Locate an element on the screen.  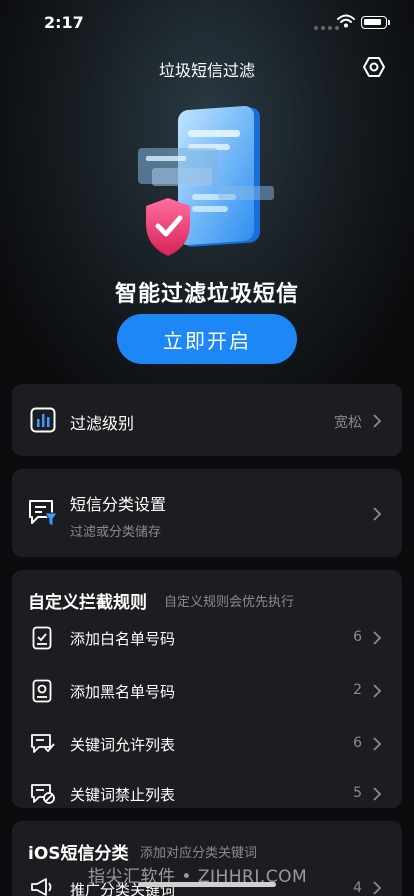
sms-category-card: 短信分类设置 过滤或分类储存 is located at coordinates (207, 513).